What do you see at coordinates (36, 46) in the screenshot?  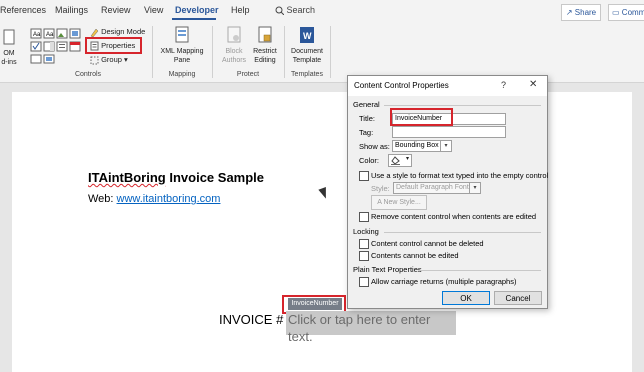 I see `checkbox-control-icon` at bounding box center [36, 46].